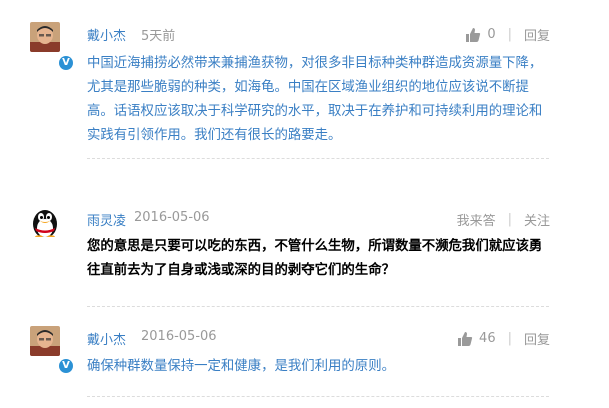 The height and width of the screenshot is (408, 609). What do you see at coordinates (45, 222) in the screenshot?
I see `qq-penguin-avatar` at bounding box center [45, 222].